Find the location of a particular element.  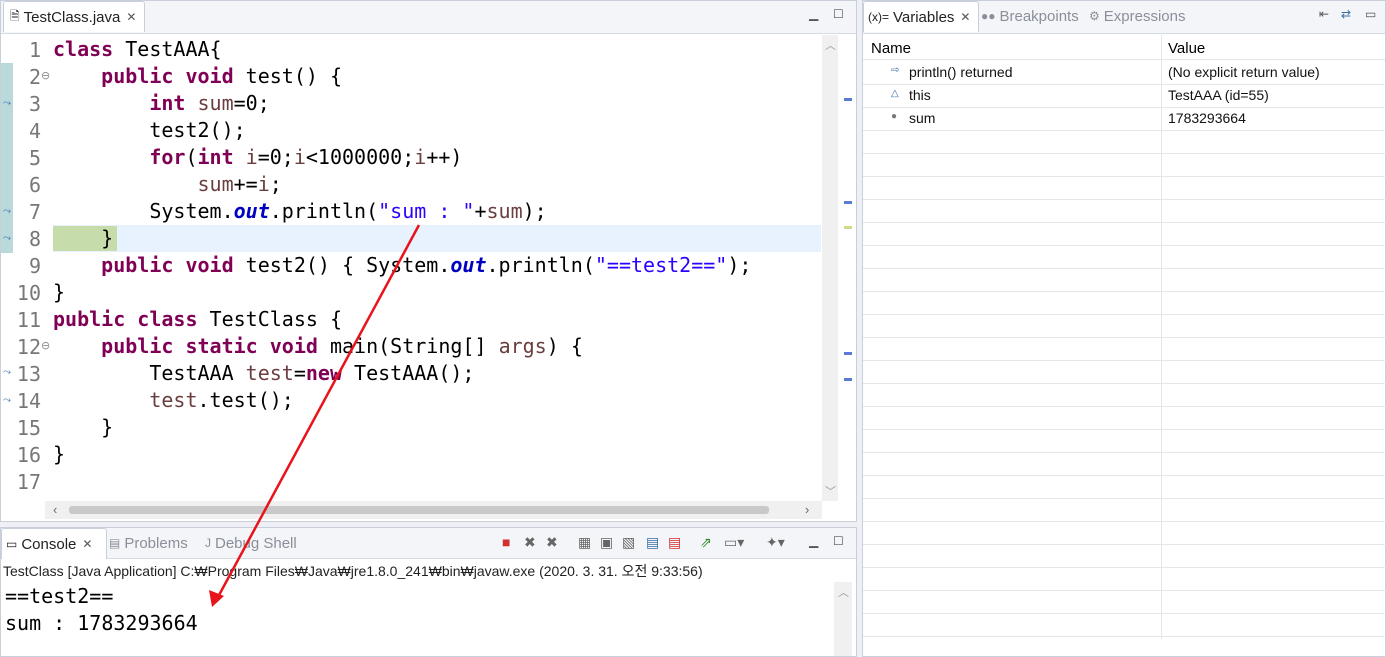

annotation-arrow is located at coordinates (315, 415).